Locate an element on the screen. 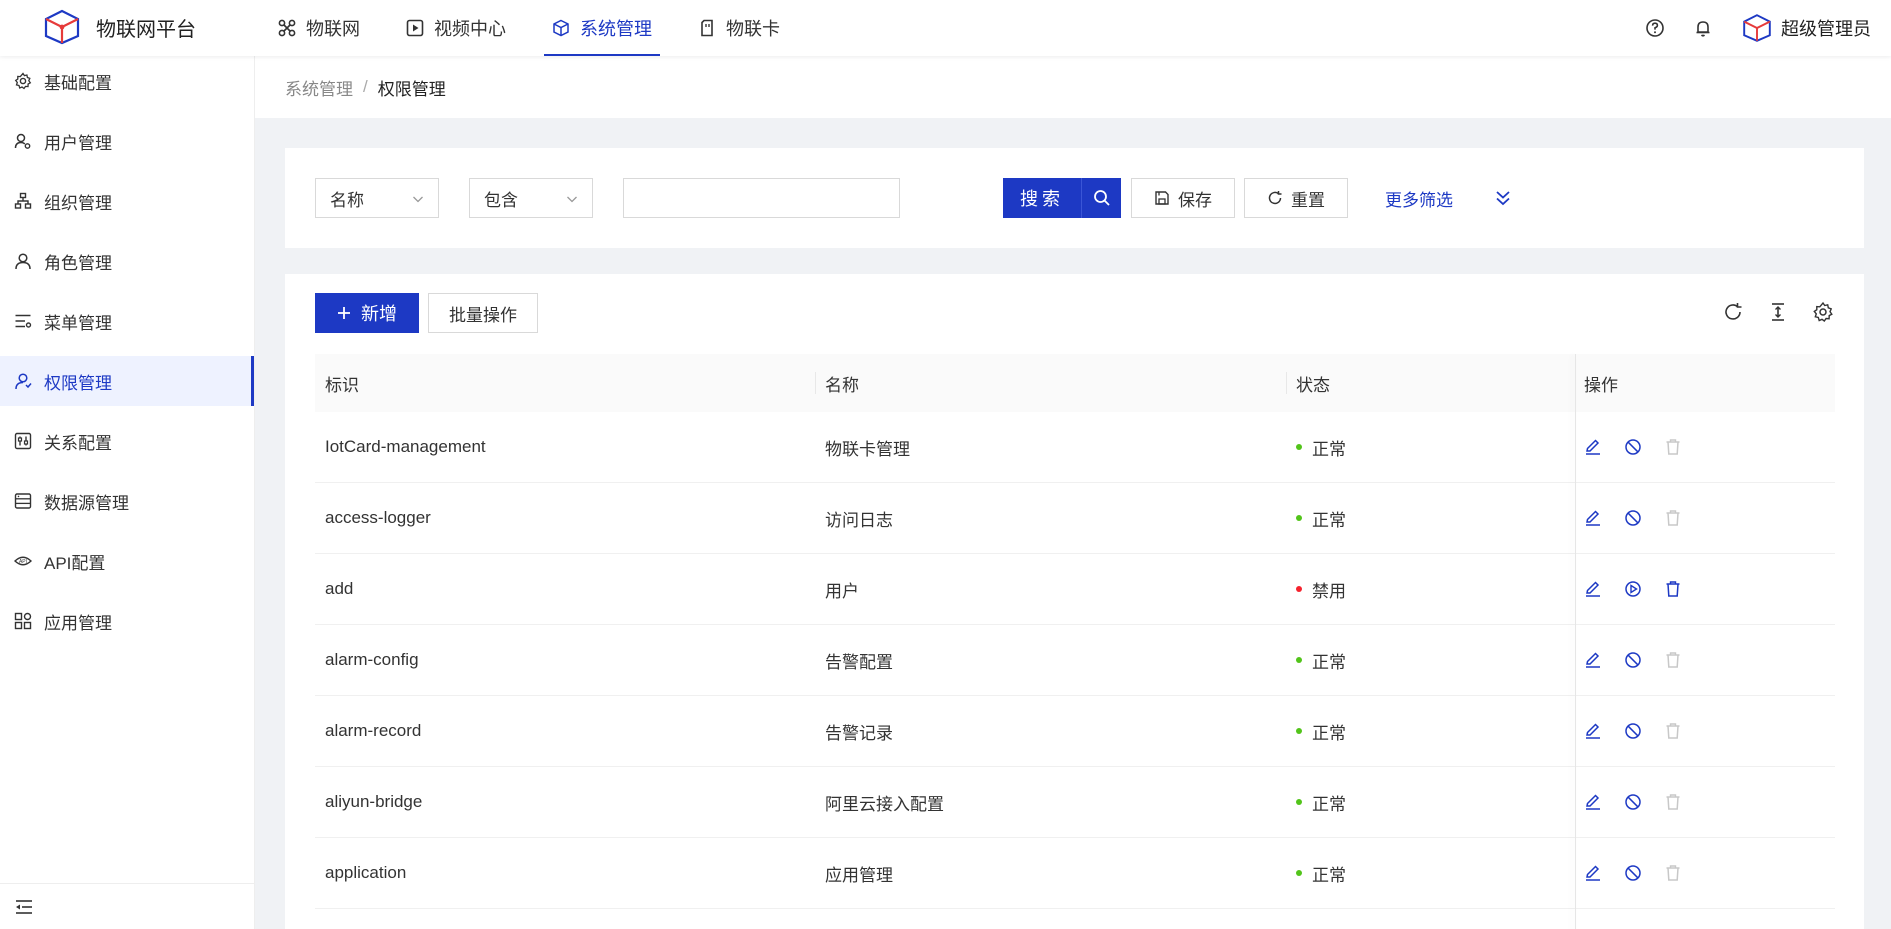 The height and width of the screenshot is (929, 1891). cell-id: alarm-record is located at coordinates (373, 730).